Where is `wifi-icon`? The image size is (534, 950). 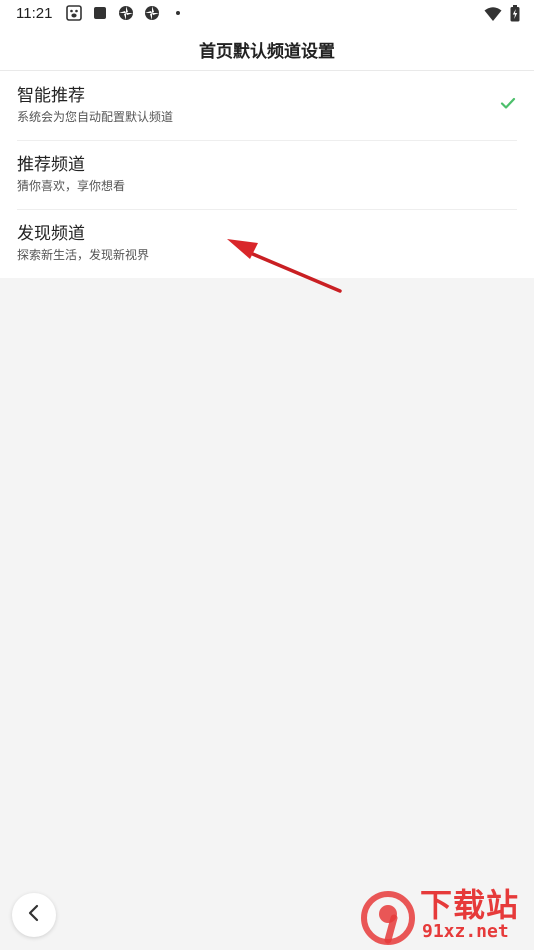 wifi-icon is located at coordinates (493, 16).